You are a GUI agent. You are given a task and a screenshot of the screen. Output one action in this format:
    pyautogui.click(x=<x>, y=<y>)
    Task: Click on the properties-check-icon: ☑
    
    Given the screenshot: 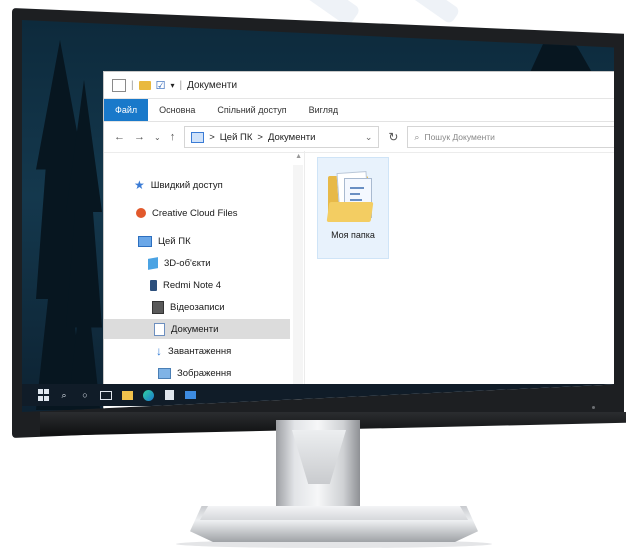 What is the action you would take?
    pyautogui.click(x=161, y=85)
    